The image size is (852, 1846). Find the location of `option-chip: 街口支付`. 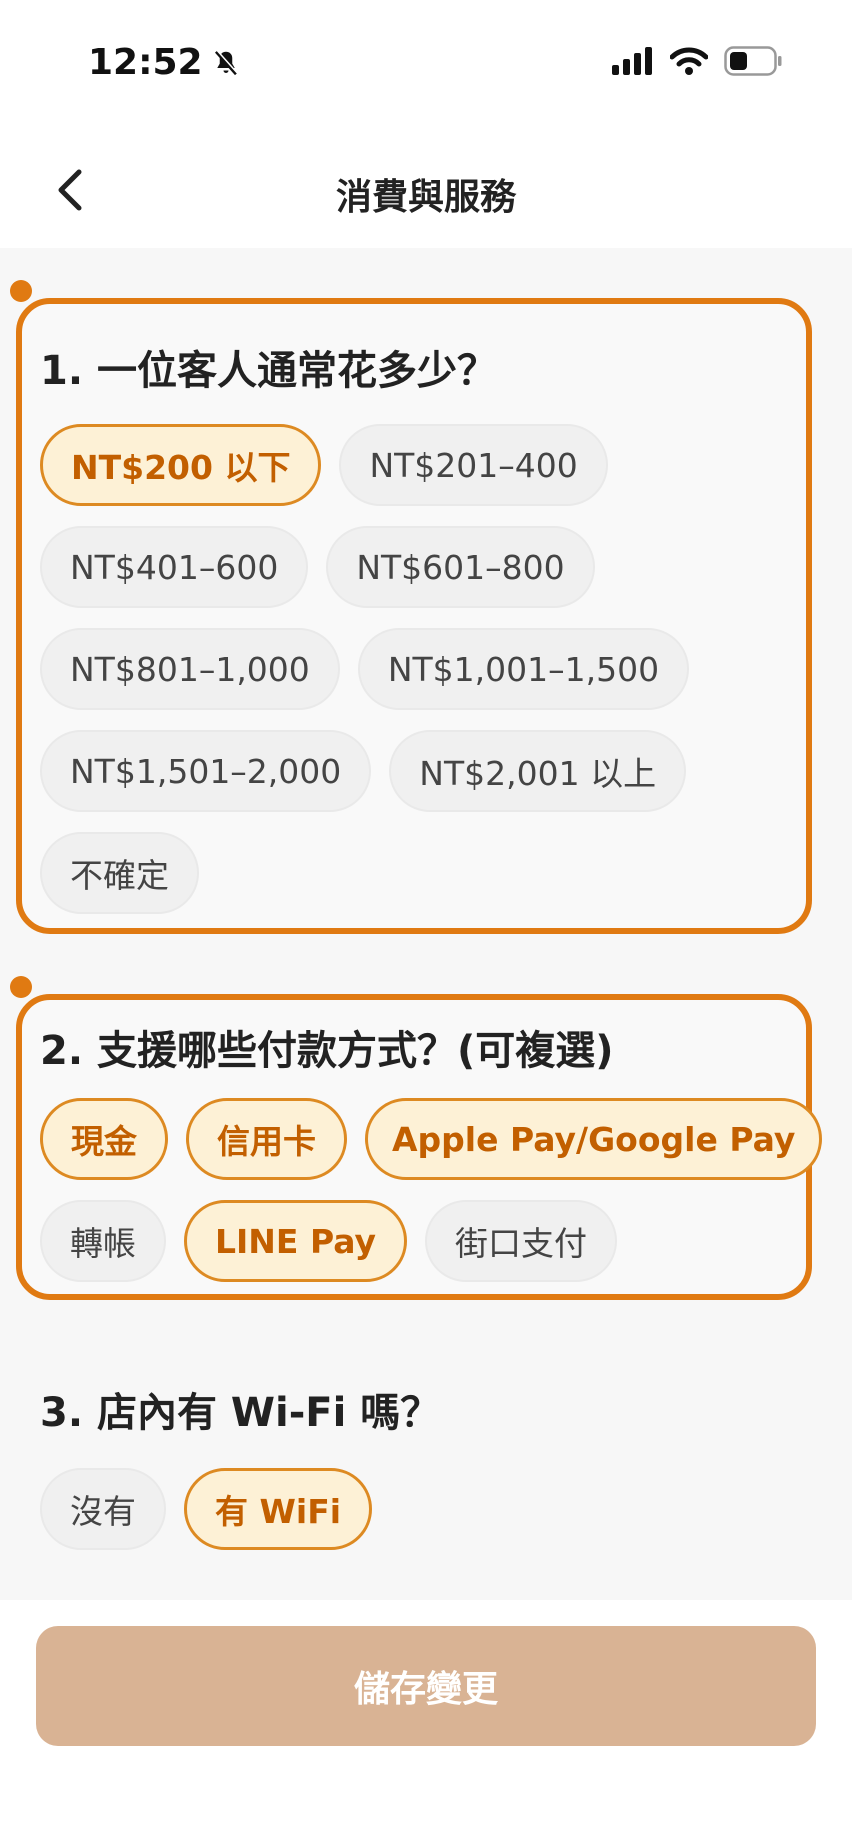

option-chip: 街口支付 is located at coordinates (521, 1241).